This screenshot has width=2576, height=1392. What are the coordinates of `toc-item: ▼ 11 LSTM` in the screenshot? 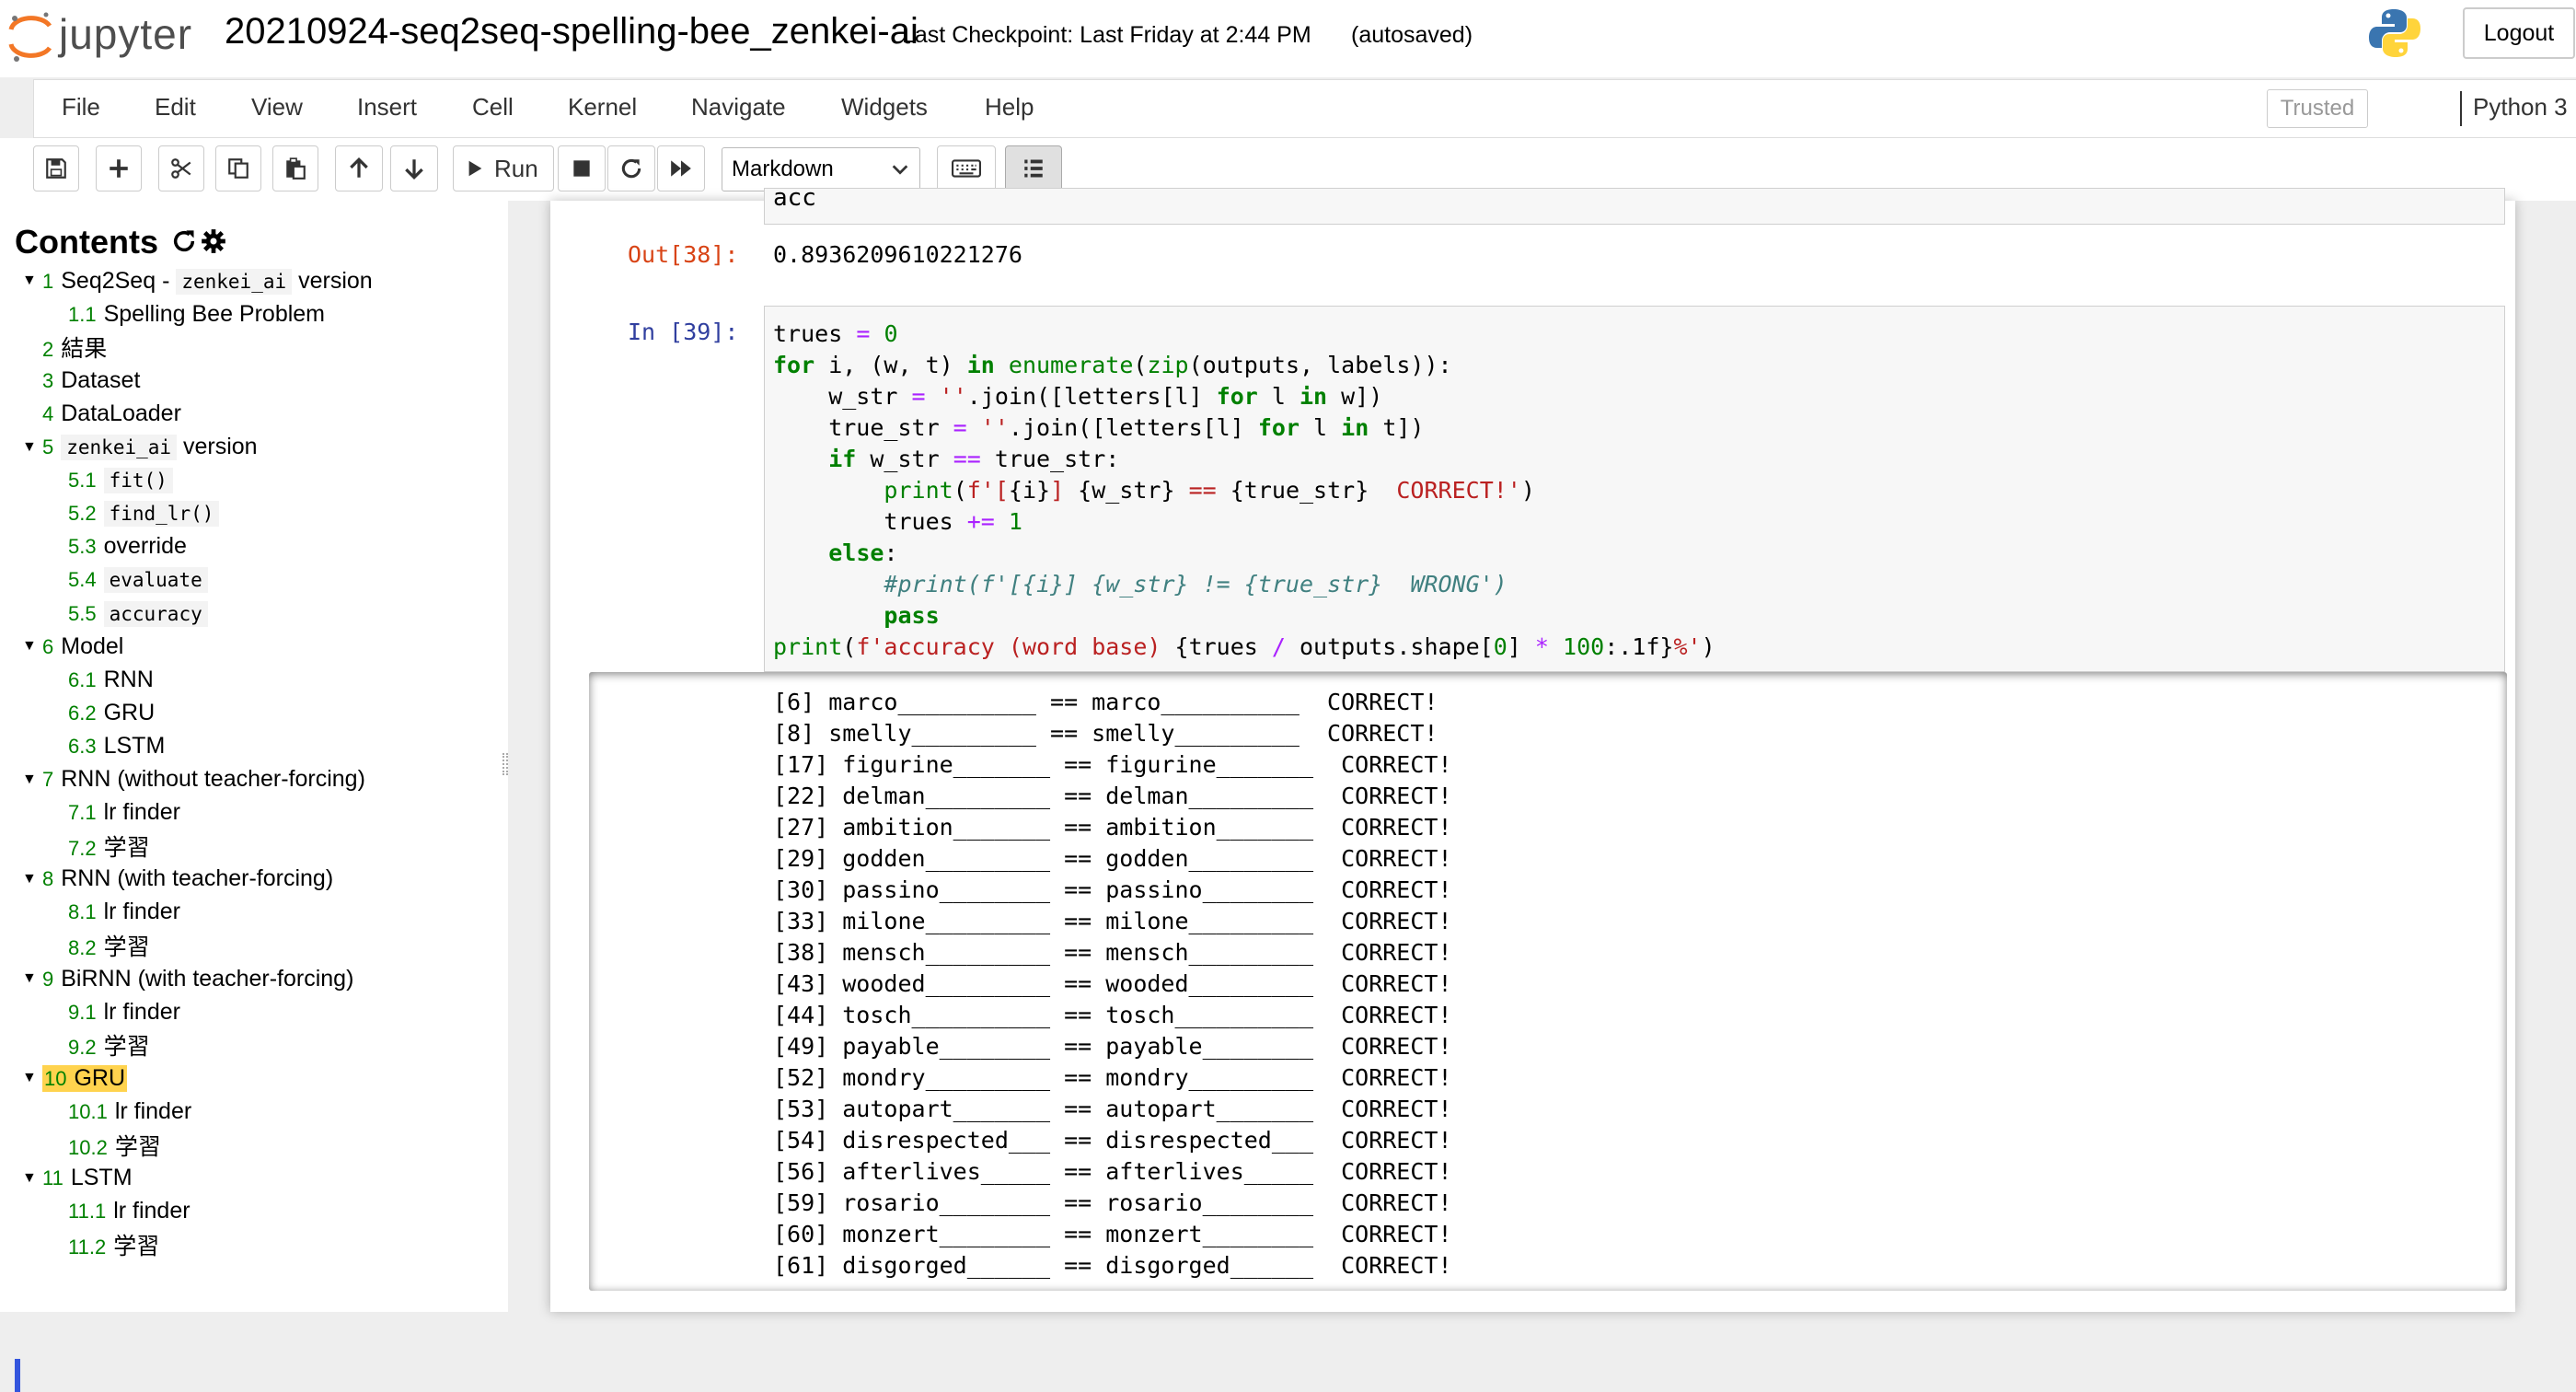 It's located at (77, 1178).